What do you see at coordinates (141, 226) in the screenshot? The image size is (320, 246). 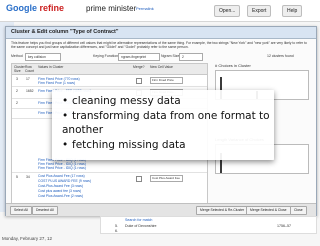 I see `row-text: Duke of Devonshire` at bounding box center [141, 226].